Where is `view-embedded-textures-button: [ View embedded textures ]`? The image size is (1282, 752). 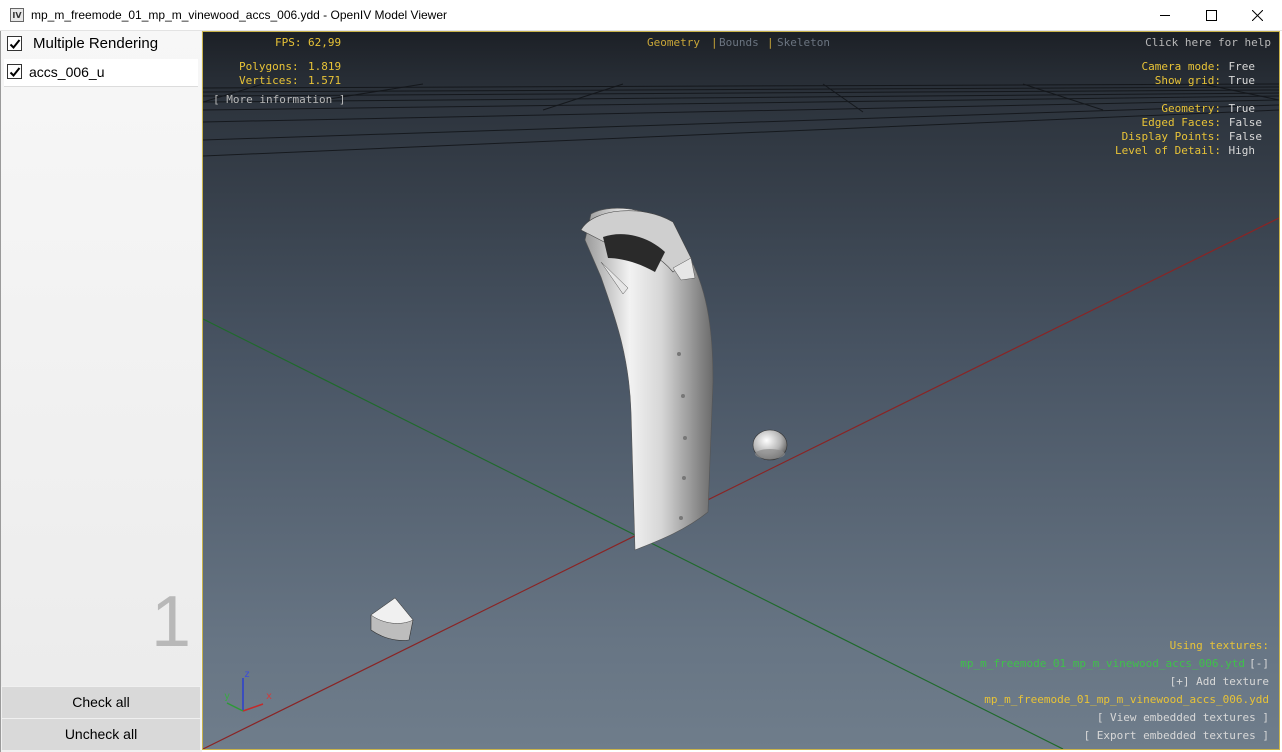
view-embedded-textures-button: [ View embedded textures ] is located at coordinates (1183, 717).